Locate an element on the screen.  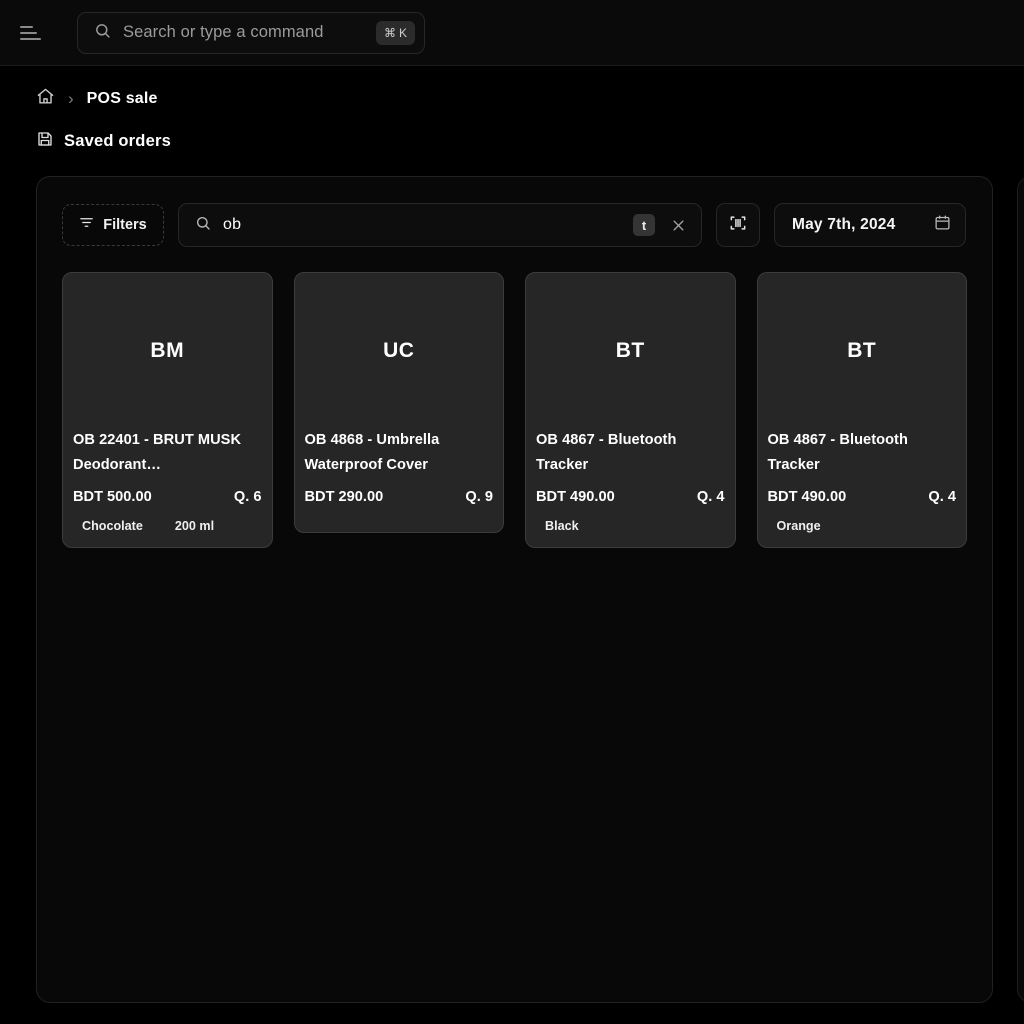
barcode-scanner-button is located at coordinates (738, 225).